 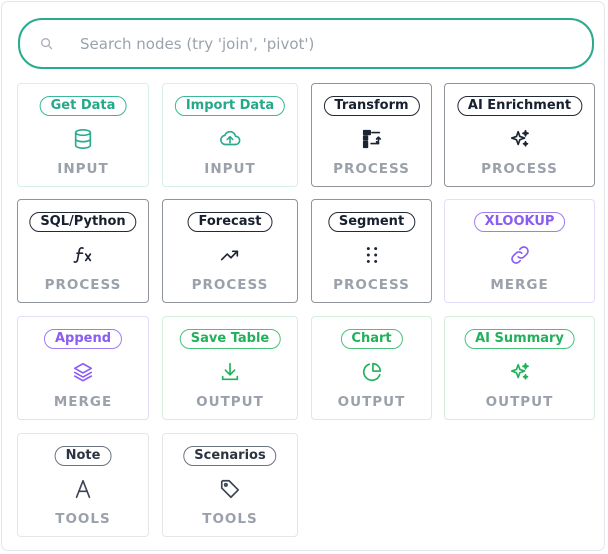 I want to click on transform-icon, so click(x=372, y=139).